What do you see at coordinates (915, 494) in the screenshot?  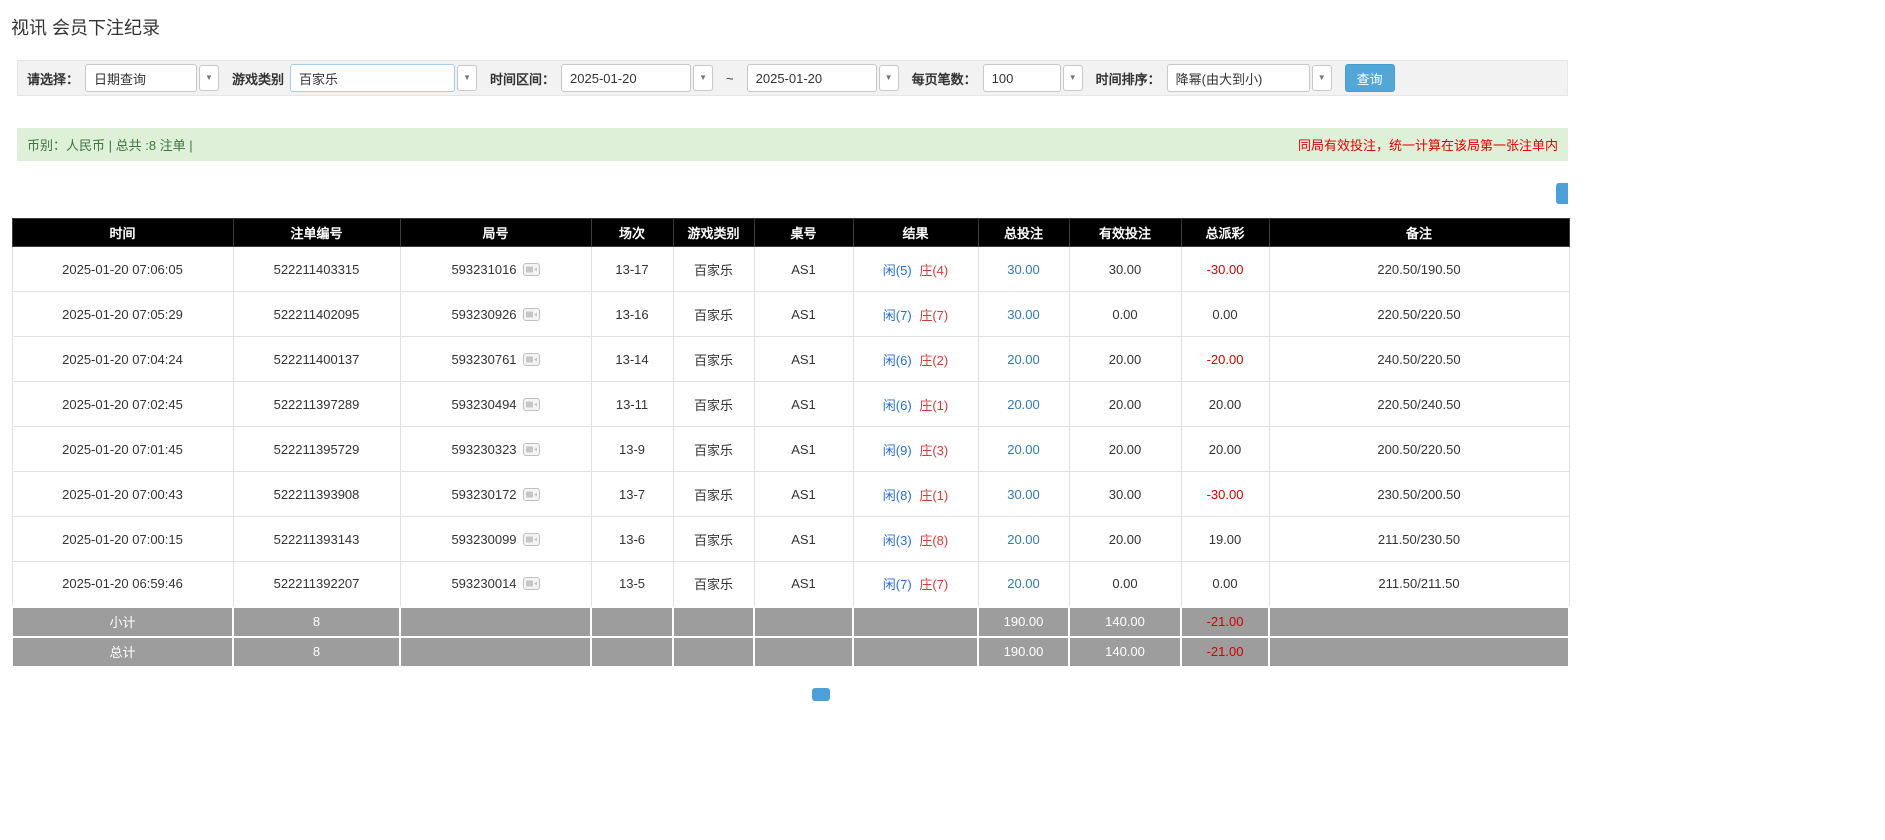 I see `cell-result: 闲(8) 庄(1)` at bounding box center [915, 494].